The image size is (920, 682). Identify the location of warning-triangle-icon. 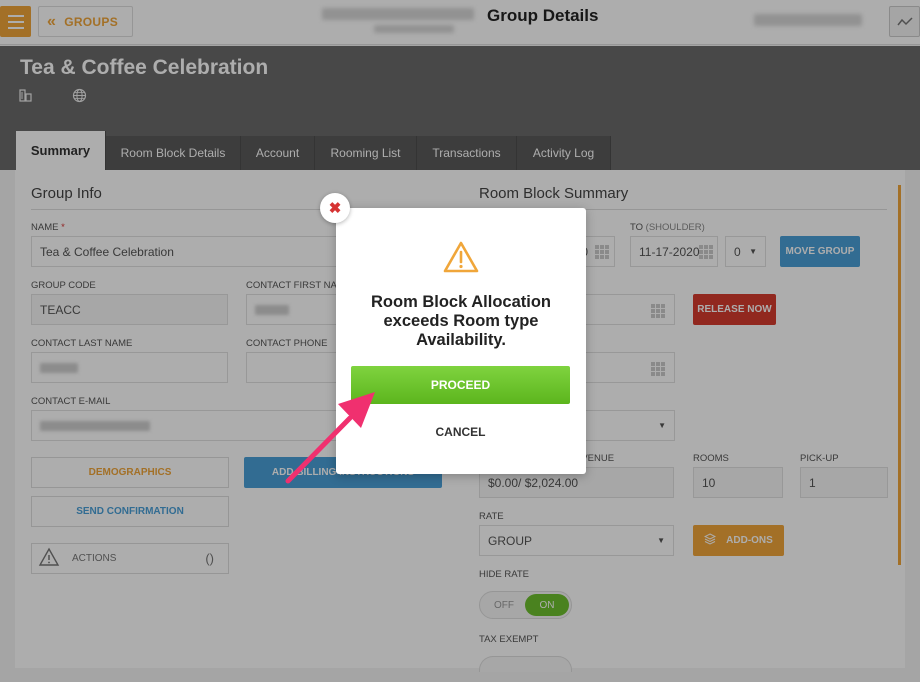
(461, 257).